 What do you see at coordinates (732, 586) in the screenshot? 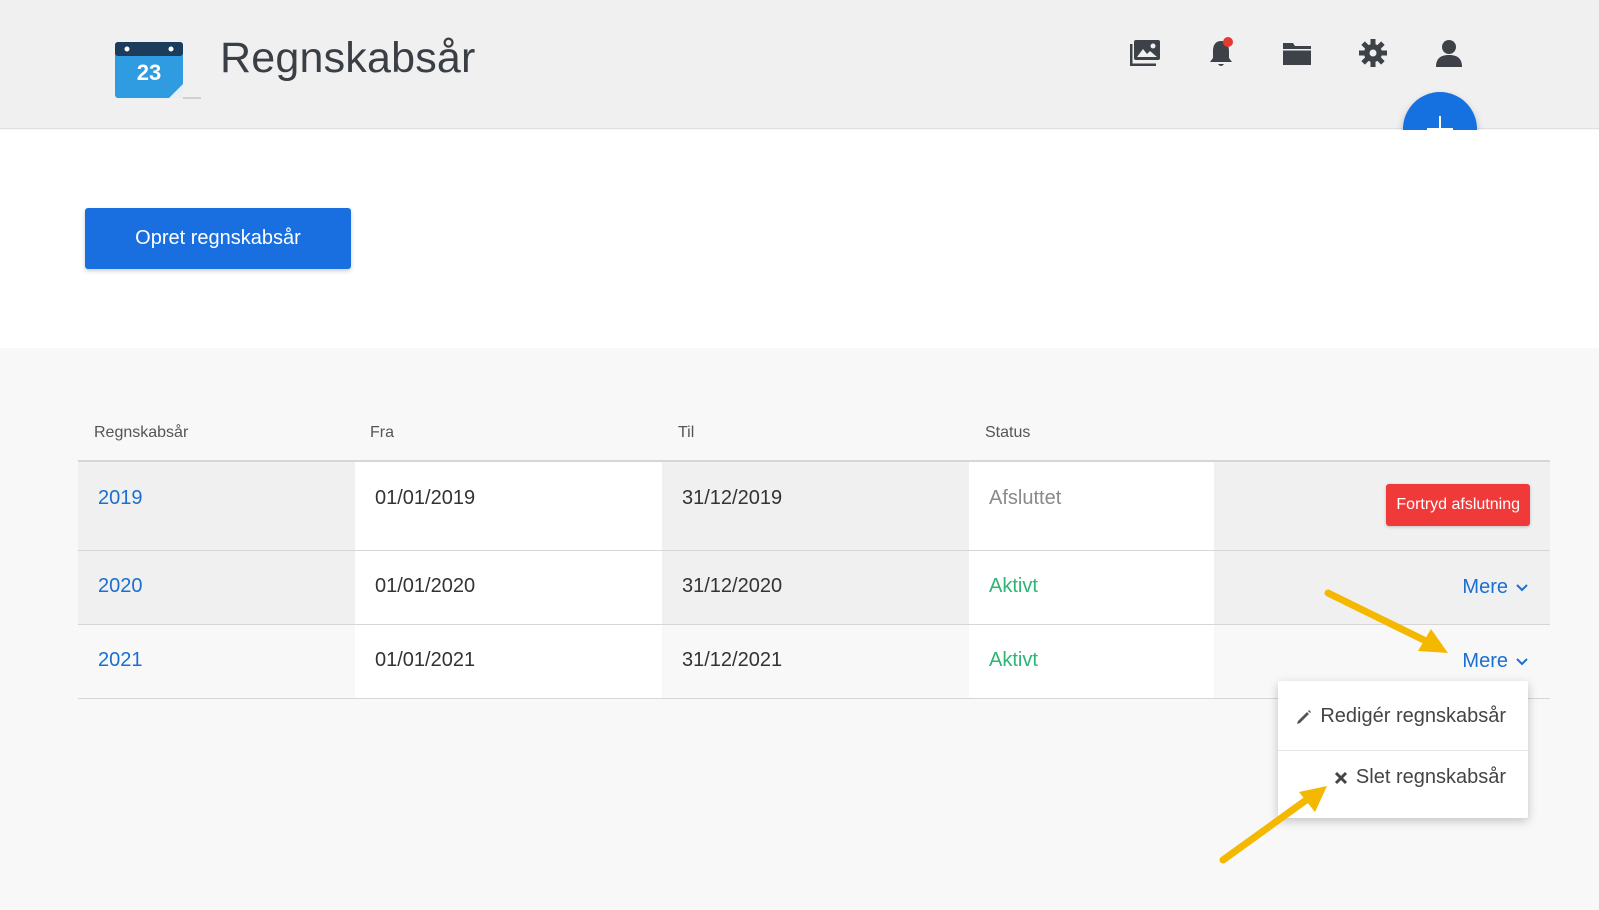
I see `to-date: 31/12/2020` at bounding box center [732, 586].